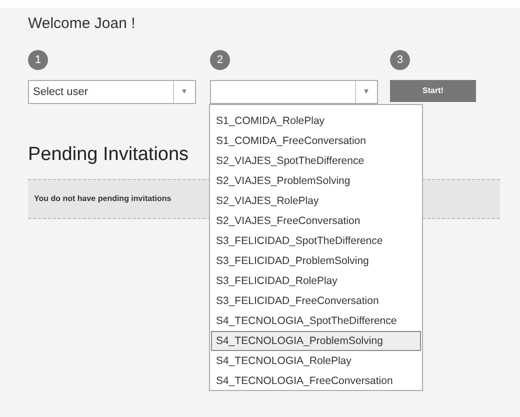  Describe the element at coordinates (112, 92) in the screenshot. I see `user-select: Select user ▾` at that location.